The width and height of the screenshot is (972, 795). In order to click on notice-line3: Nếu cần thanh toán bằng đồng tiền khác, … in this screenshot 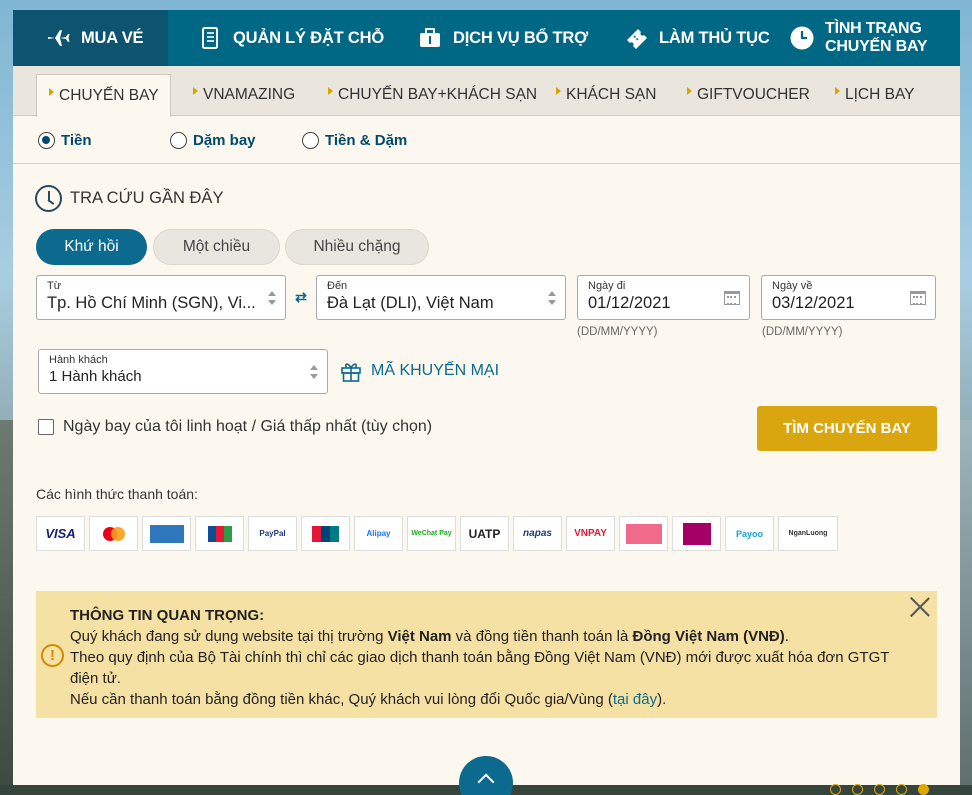, I will do `click(368, 699)`.